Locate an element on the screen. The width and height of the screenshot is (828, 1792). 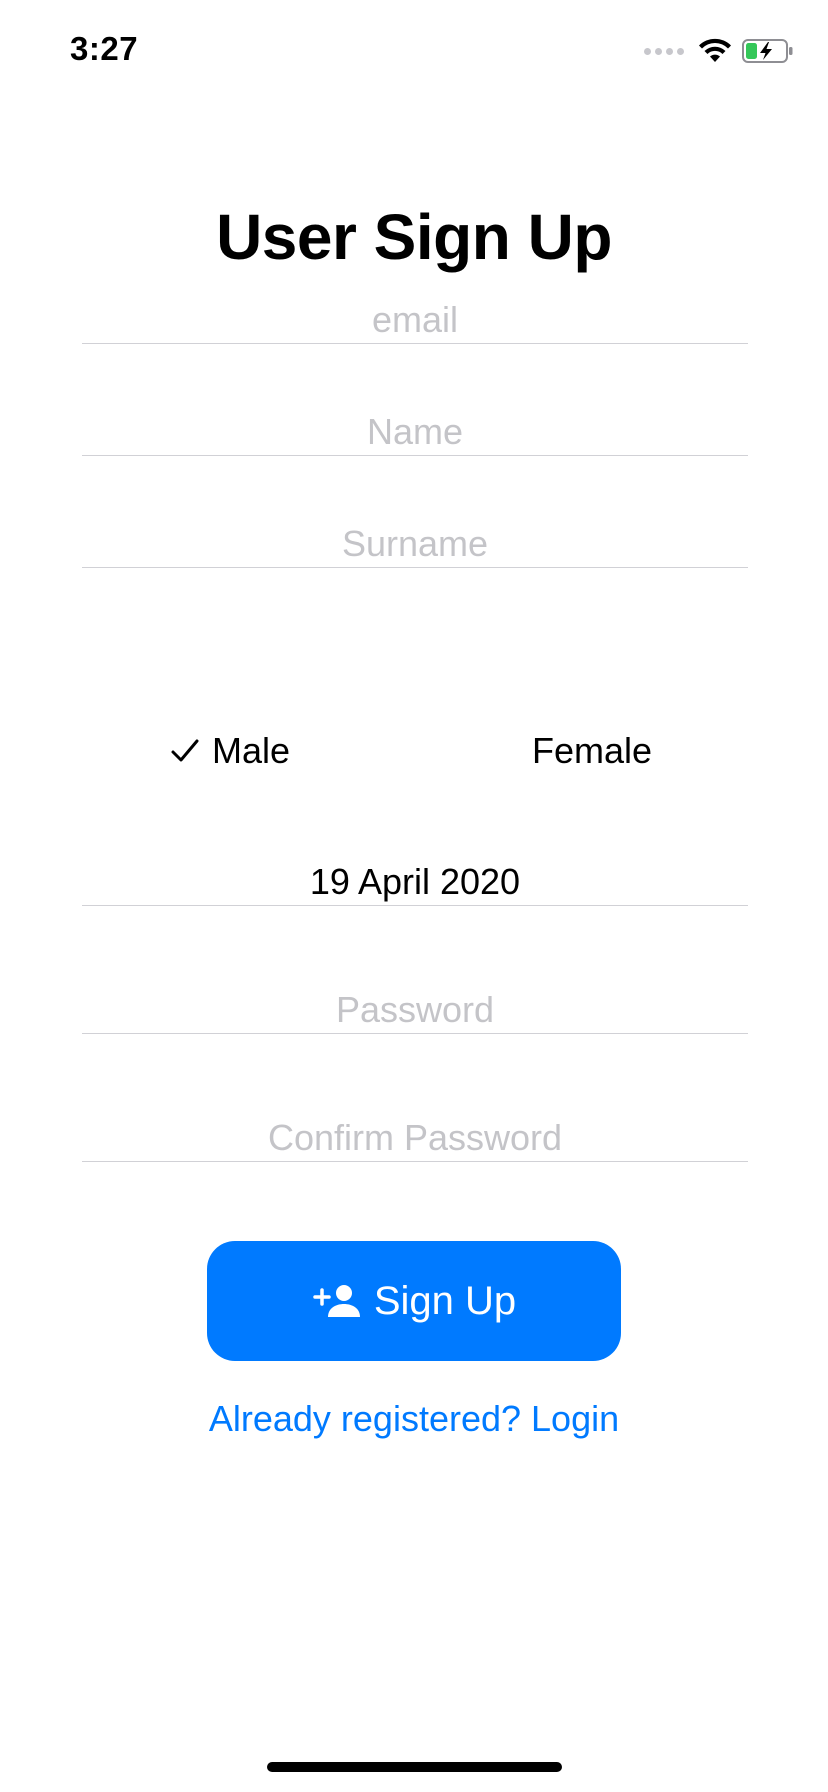
confirm-password-field is located at coordinates (415, 1138).